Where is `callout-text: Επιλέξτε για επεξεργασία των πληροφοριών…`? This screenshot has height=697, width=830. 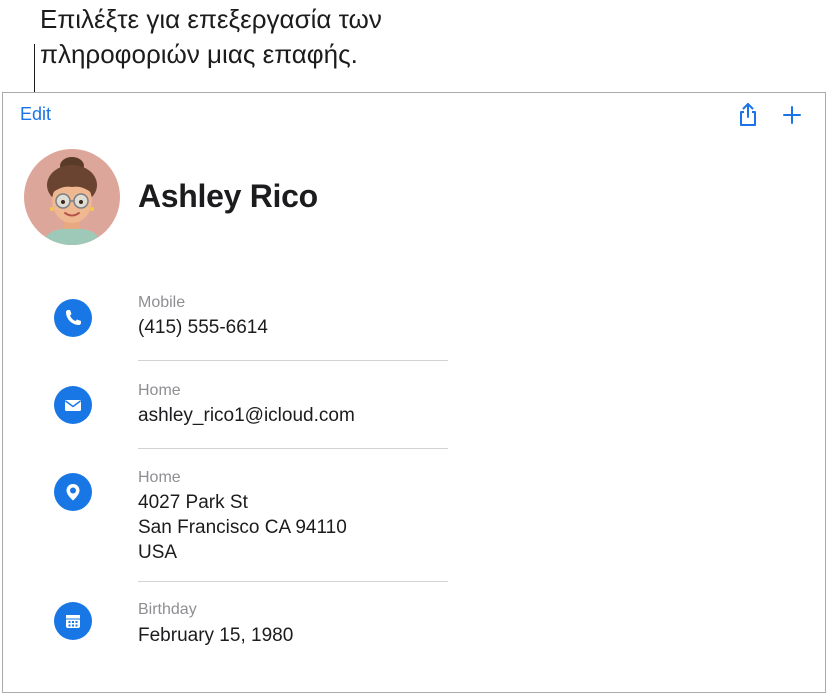
callout-text: Επιλέξτε για επεξεργασία των πληροφοριών… is located at coordinates (300, 37).